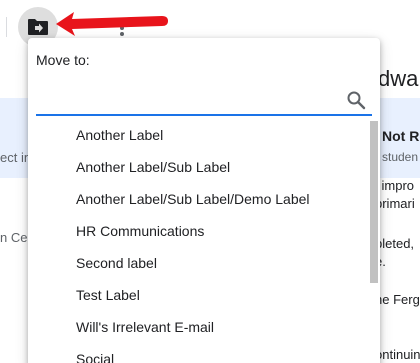 The height and width of the screenshot is (363, 420). Describe the element at coordinates (38, 27) in the screenshot. I see `folder-move-icon` at that location.